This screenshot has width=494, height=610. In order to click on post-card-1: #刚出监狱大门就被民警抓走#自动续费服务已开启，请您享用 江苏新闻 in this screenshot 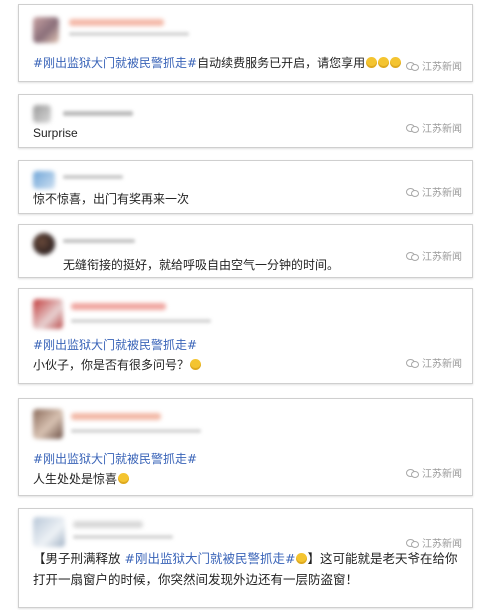, I will do `click(245, 43)`.